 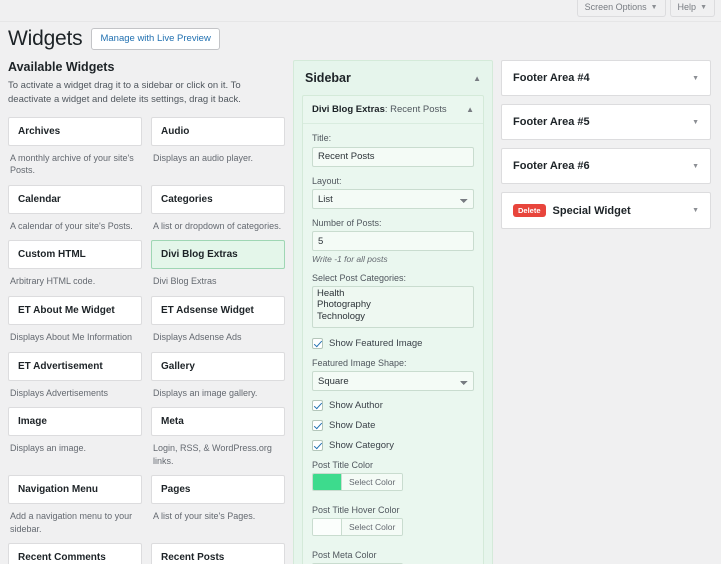 I want to click on widget-form-header: Divi Blog Extras: Recent Posts ▲, so click(x=393, y=110).